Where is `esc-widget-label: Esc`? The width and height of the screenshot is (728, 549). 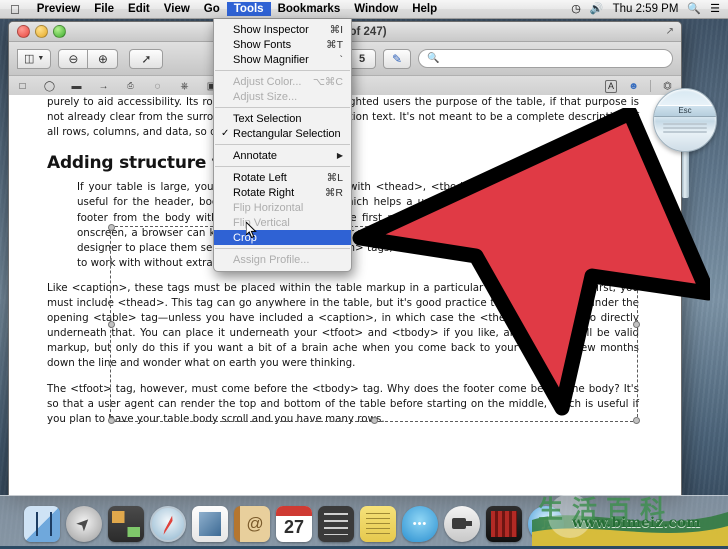 esc-widget-label: Esc is located at coordinates (685, 111).